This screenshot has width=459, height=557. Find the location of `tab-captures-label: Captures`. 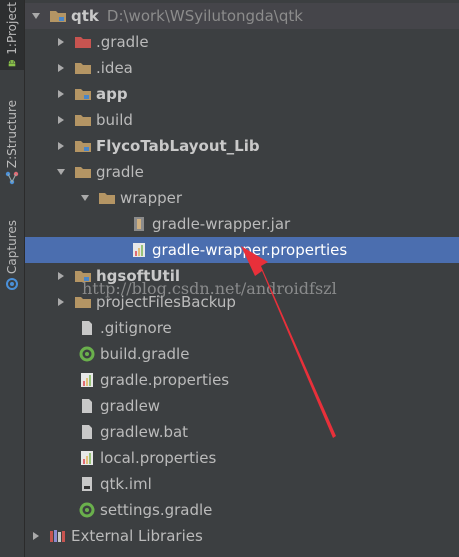

tab-captures-label: Captures is located at coordinates (12, 247).